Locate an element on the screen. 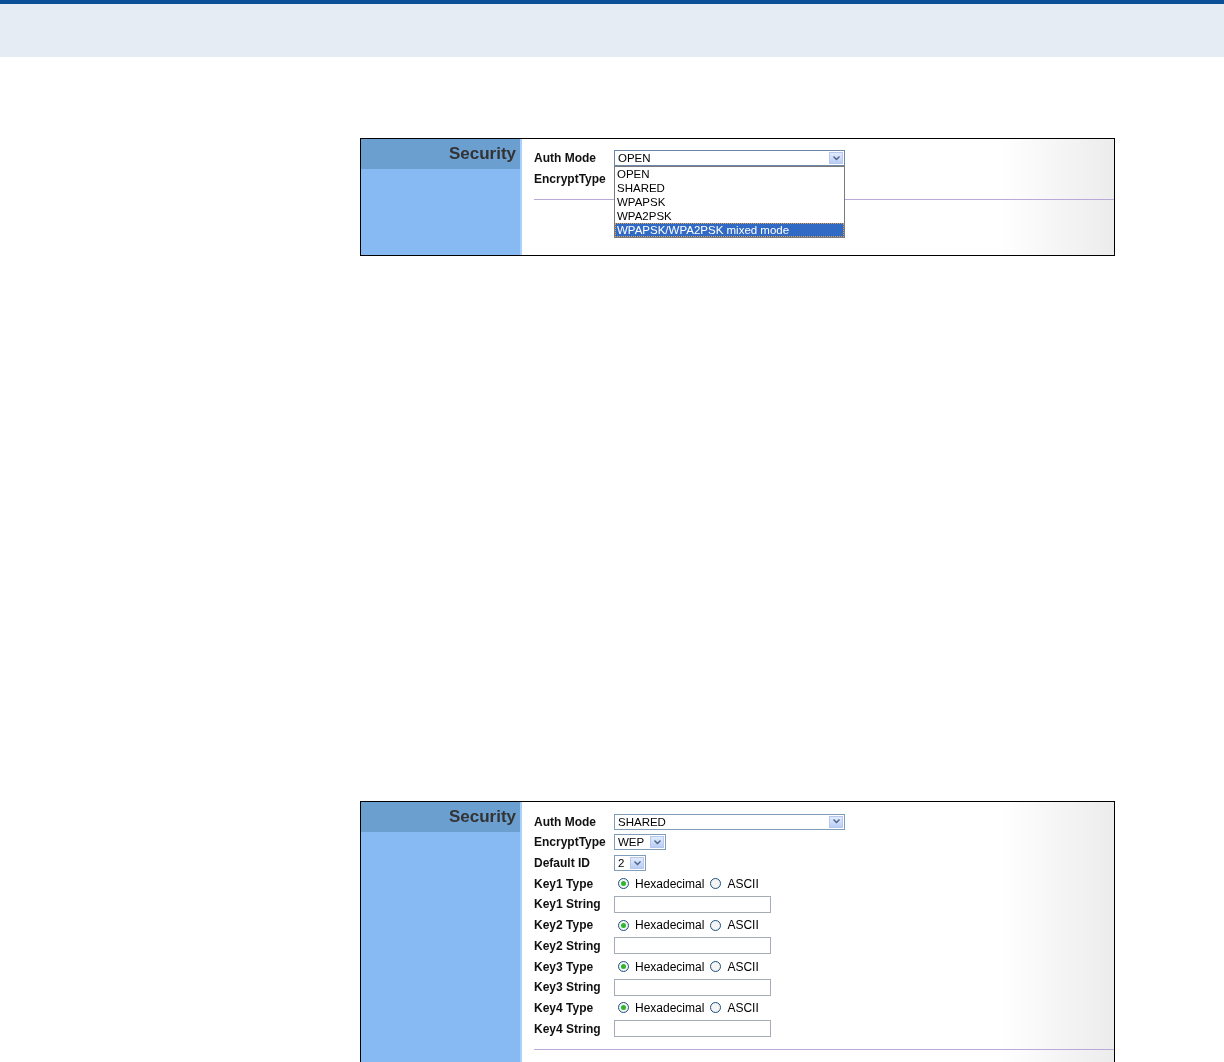  field-label: Key4 String is located at coordinates (568, 1028).